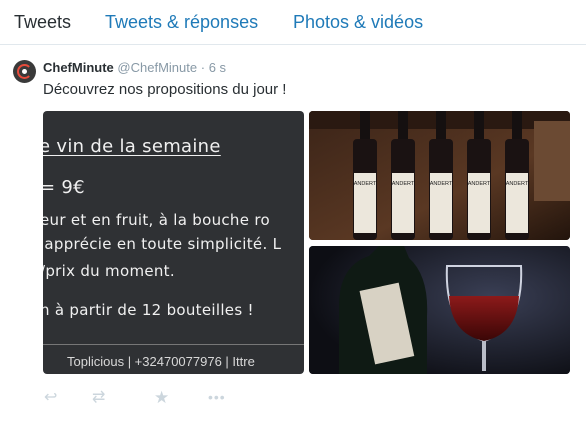 The width and height of the screenshot is (586, 422). What do you see at coordinates (403, 184) in the screenshot?
I see `bottle-label-2: ANDERT` at bounding box center [403, 184].